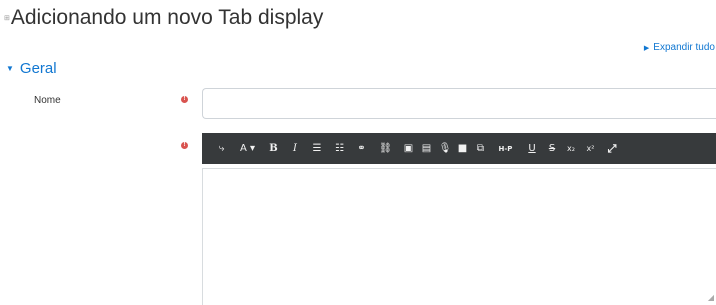  What do you see at coordinates (612, 148) in the screenshot?
I see `fullscreen-icon: ⤢` at bounding box center [612, 148].